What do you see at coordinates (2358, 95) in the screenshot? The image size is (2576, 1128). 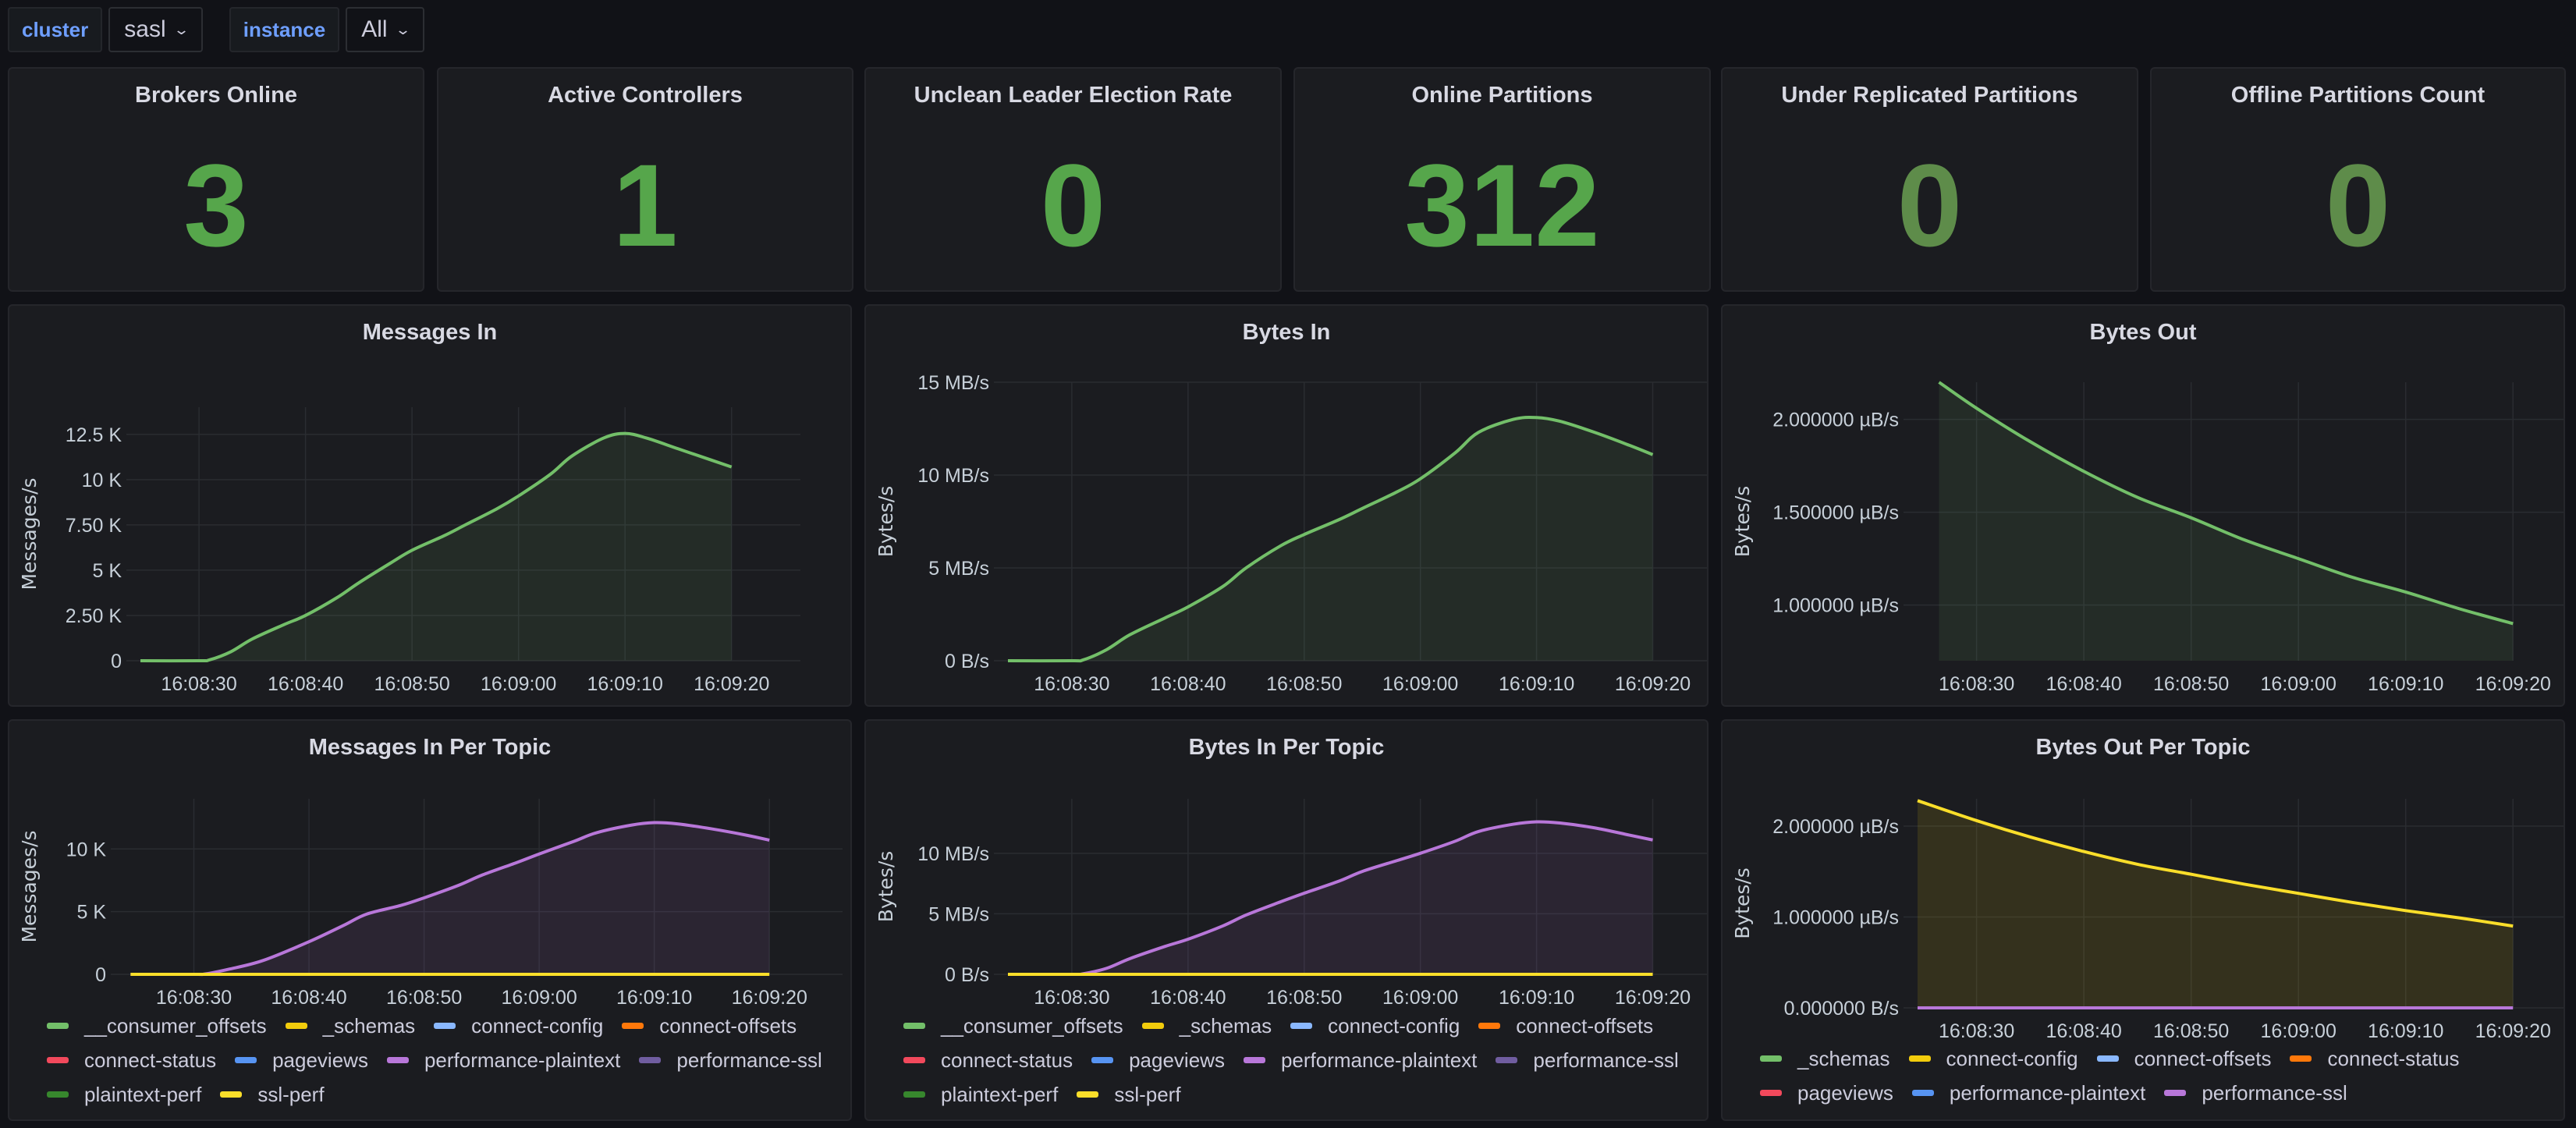 I see `panel-title: Offline Partitions Count` at bounding box center [2358, 95].